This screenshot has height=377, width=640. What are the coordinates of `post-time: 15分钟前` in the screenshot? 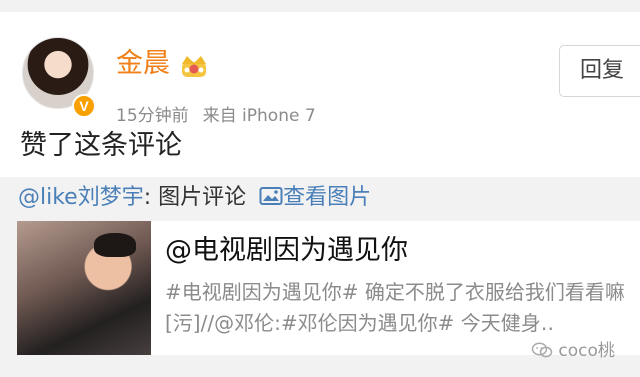 It's located at (152, 116).